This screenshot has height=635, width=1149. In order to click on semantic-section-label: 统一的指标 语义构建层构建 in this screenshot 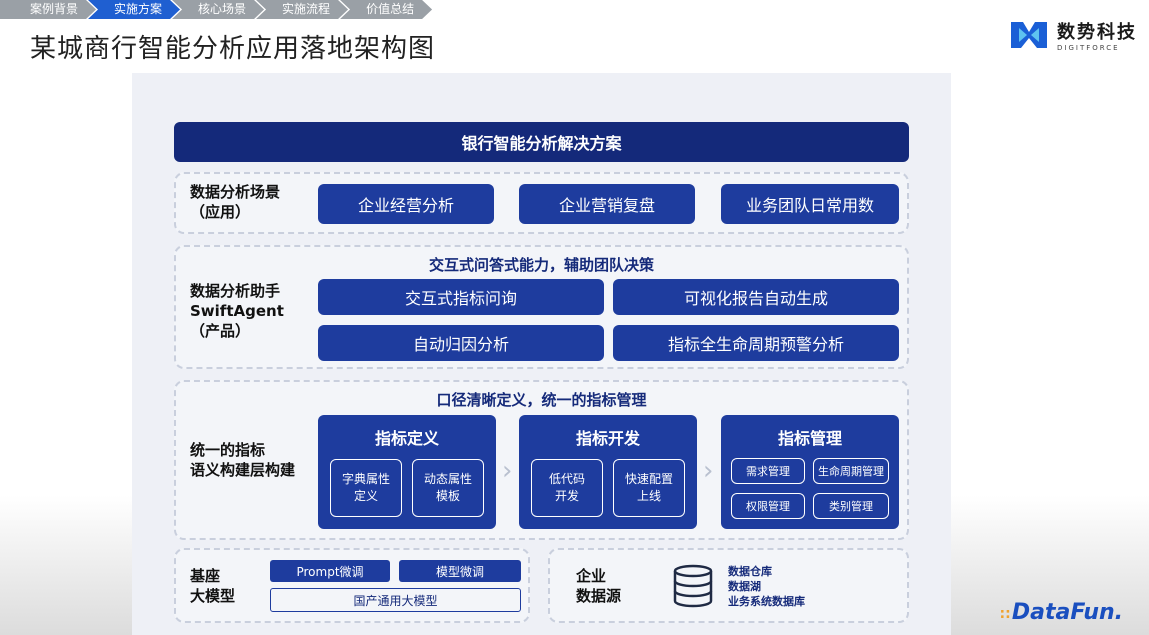, I will do `click(243, 460)`.